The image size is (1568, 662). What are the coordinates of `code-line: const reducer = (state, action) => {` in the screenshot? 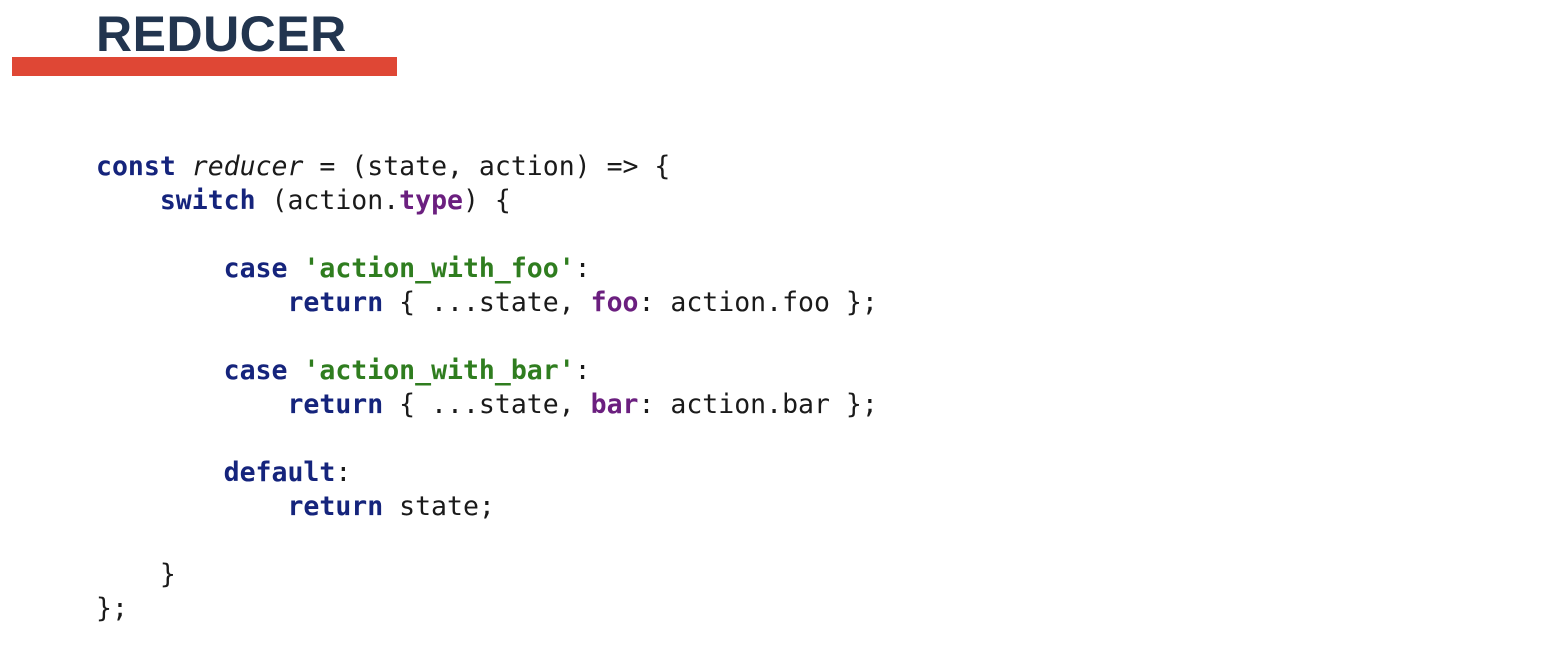 It's located at (487, 167).